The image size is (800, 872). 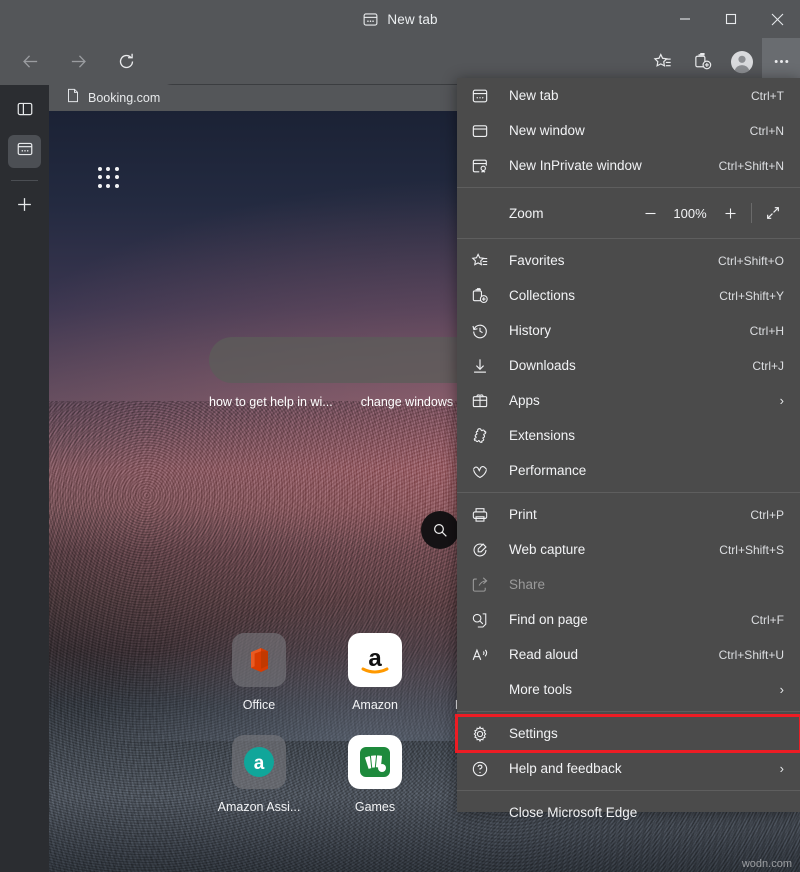 What do you see at coordinates (650, 213) in the screenshot?
I see `zoom-out-button` at bounding box center [650, 213].